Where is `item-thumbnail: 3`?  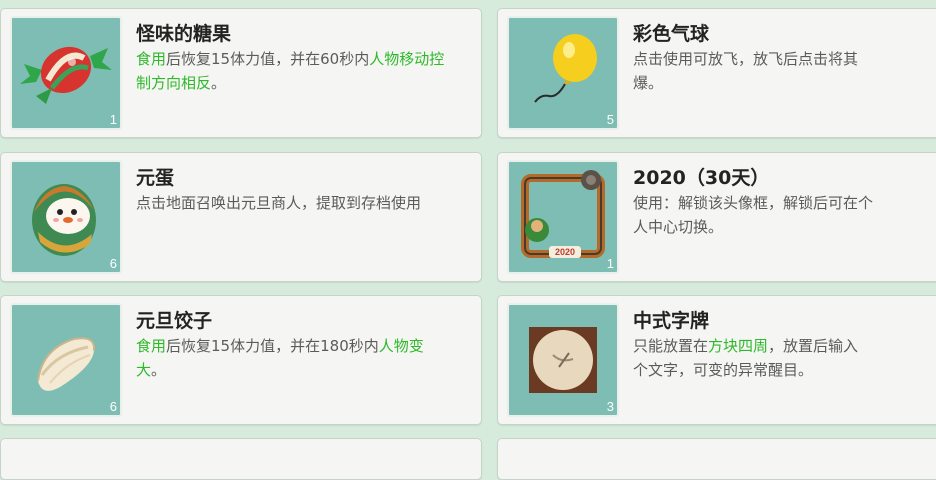 item-thumbnail: 3 is located at coordinates (563, 360).